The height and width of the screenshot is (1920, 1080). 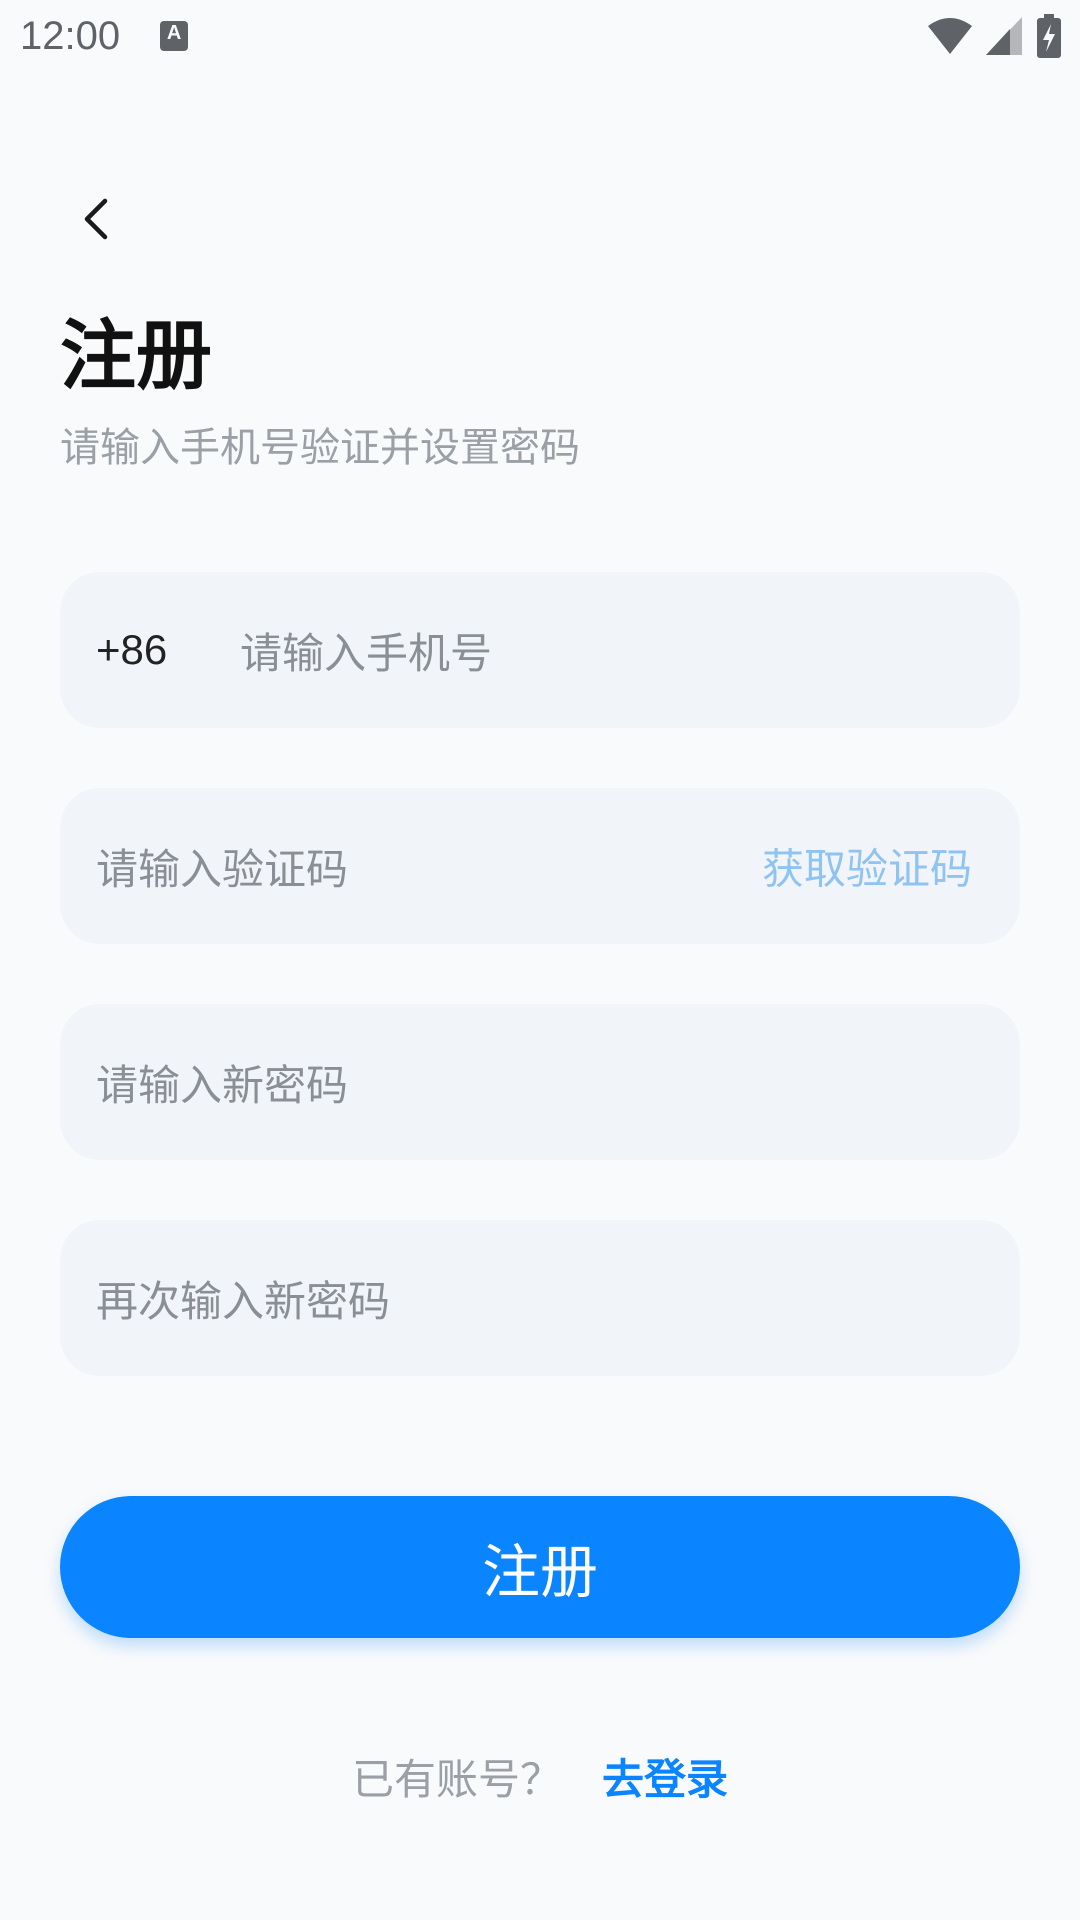 I want to click on status-bar: 12:00 A, so click(x=540, y=36).